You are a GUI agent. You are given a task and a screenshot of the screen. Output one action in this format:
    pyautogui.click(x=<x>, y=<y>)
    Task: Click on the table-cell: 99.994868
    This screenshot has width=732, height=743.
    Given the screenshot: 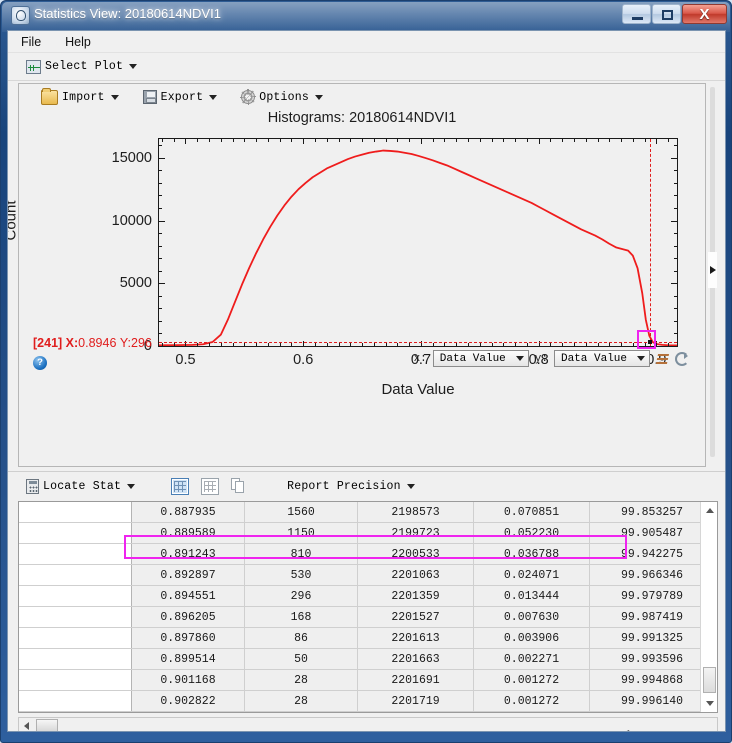 What is the action you would take?
    pyautogui.click(x=651, y=680)
    